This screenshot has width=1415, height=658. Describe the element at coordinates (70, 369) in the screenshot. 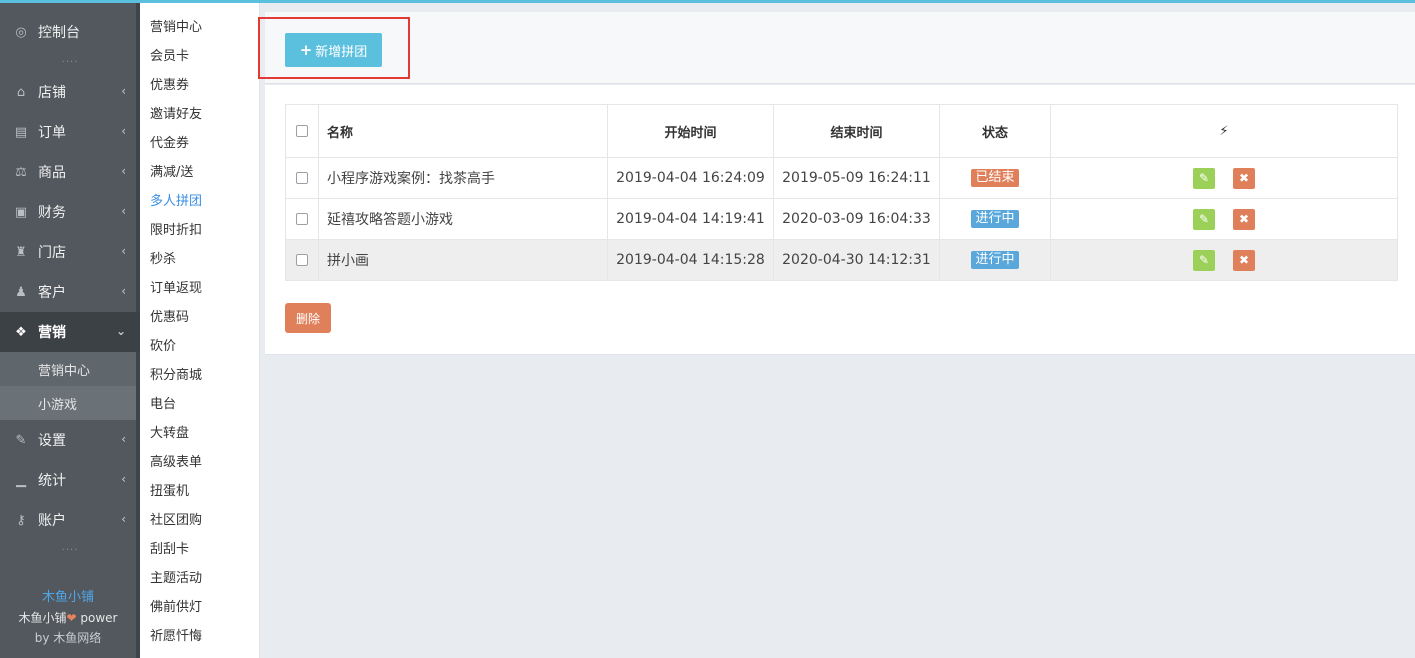

I see `submenu-item-marketing-center: 营销中心` at that location.